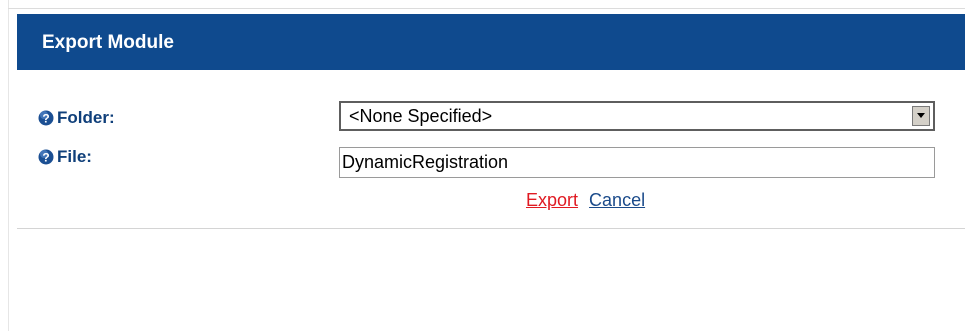  I want to click on file-label-row: ? File:, so click(65, 157).